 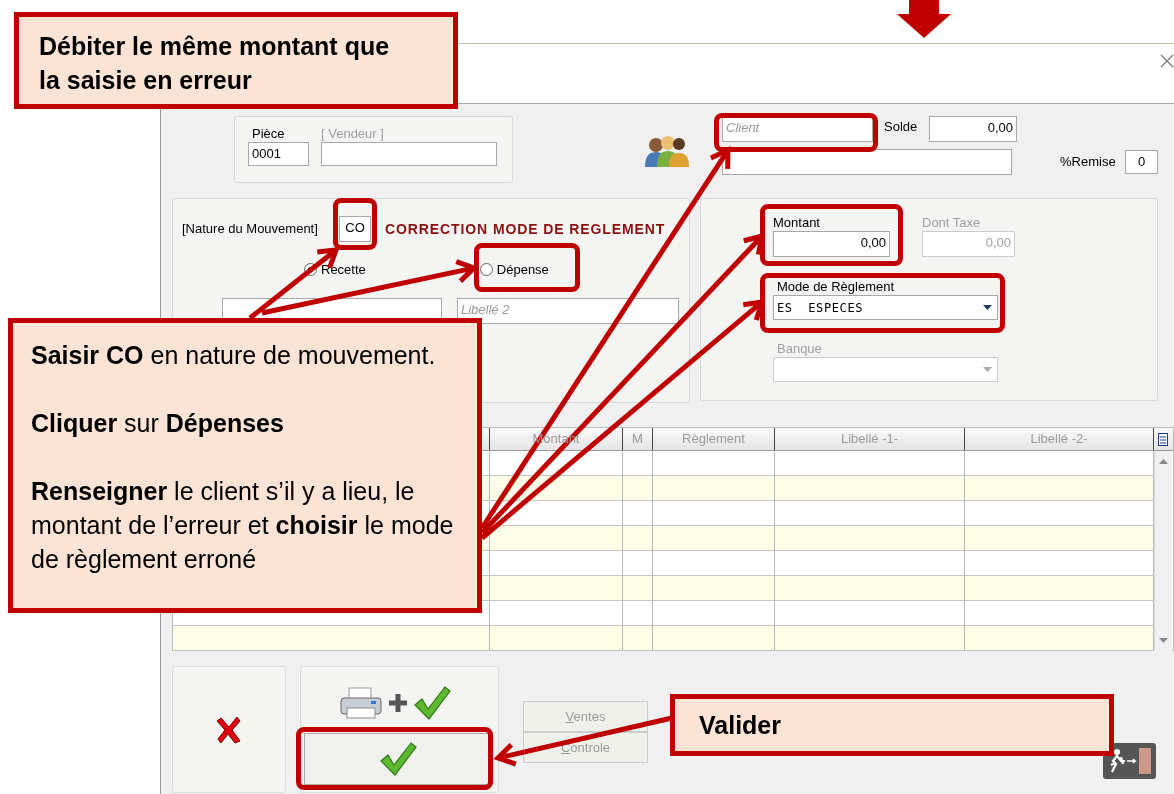 What do you see at coordinates (1167, 61) in the screenshot?
I see `close-icon` at bounding box center [1167, 61].